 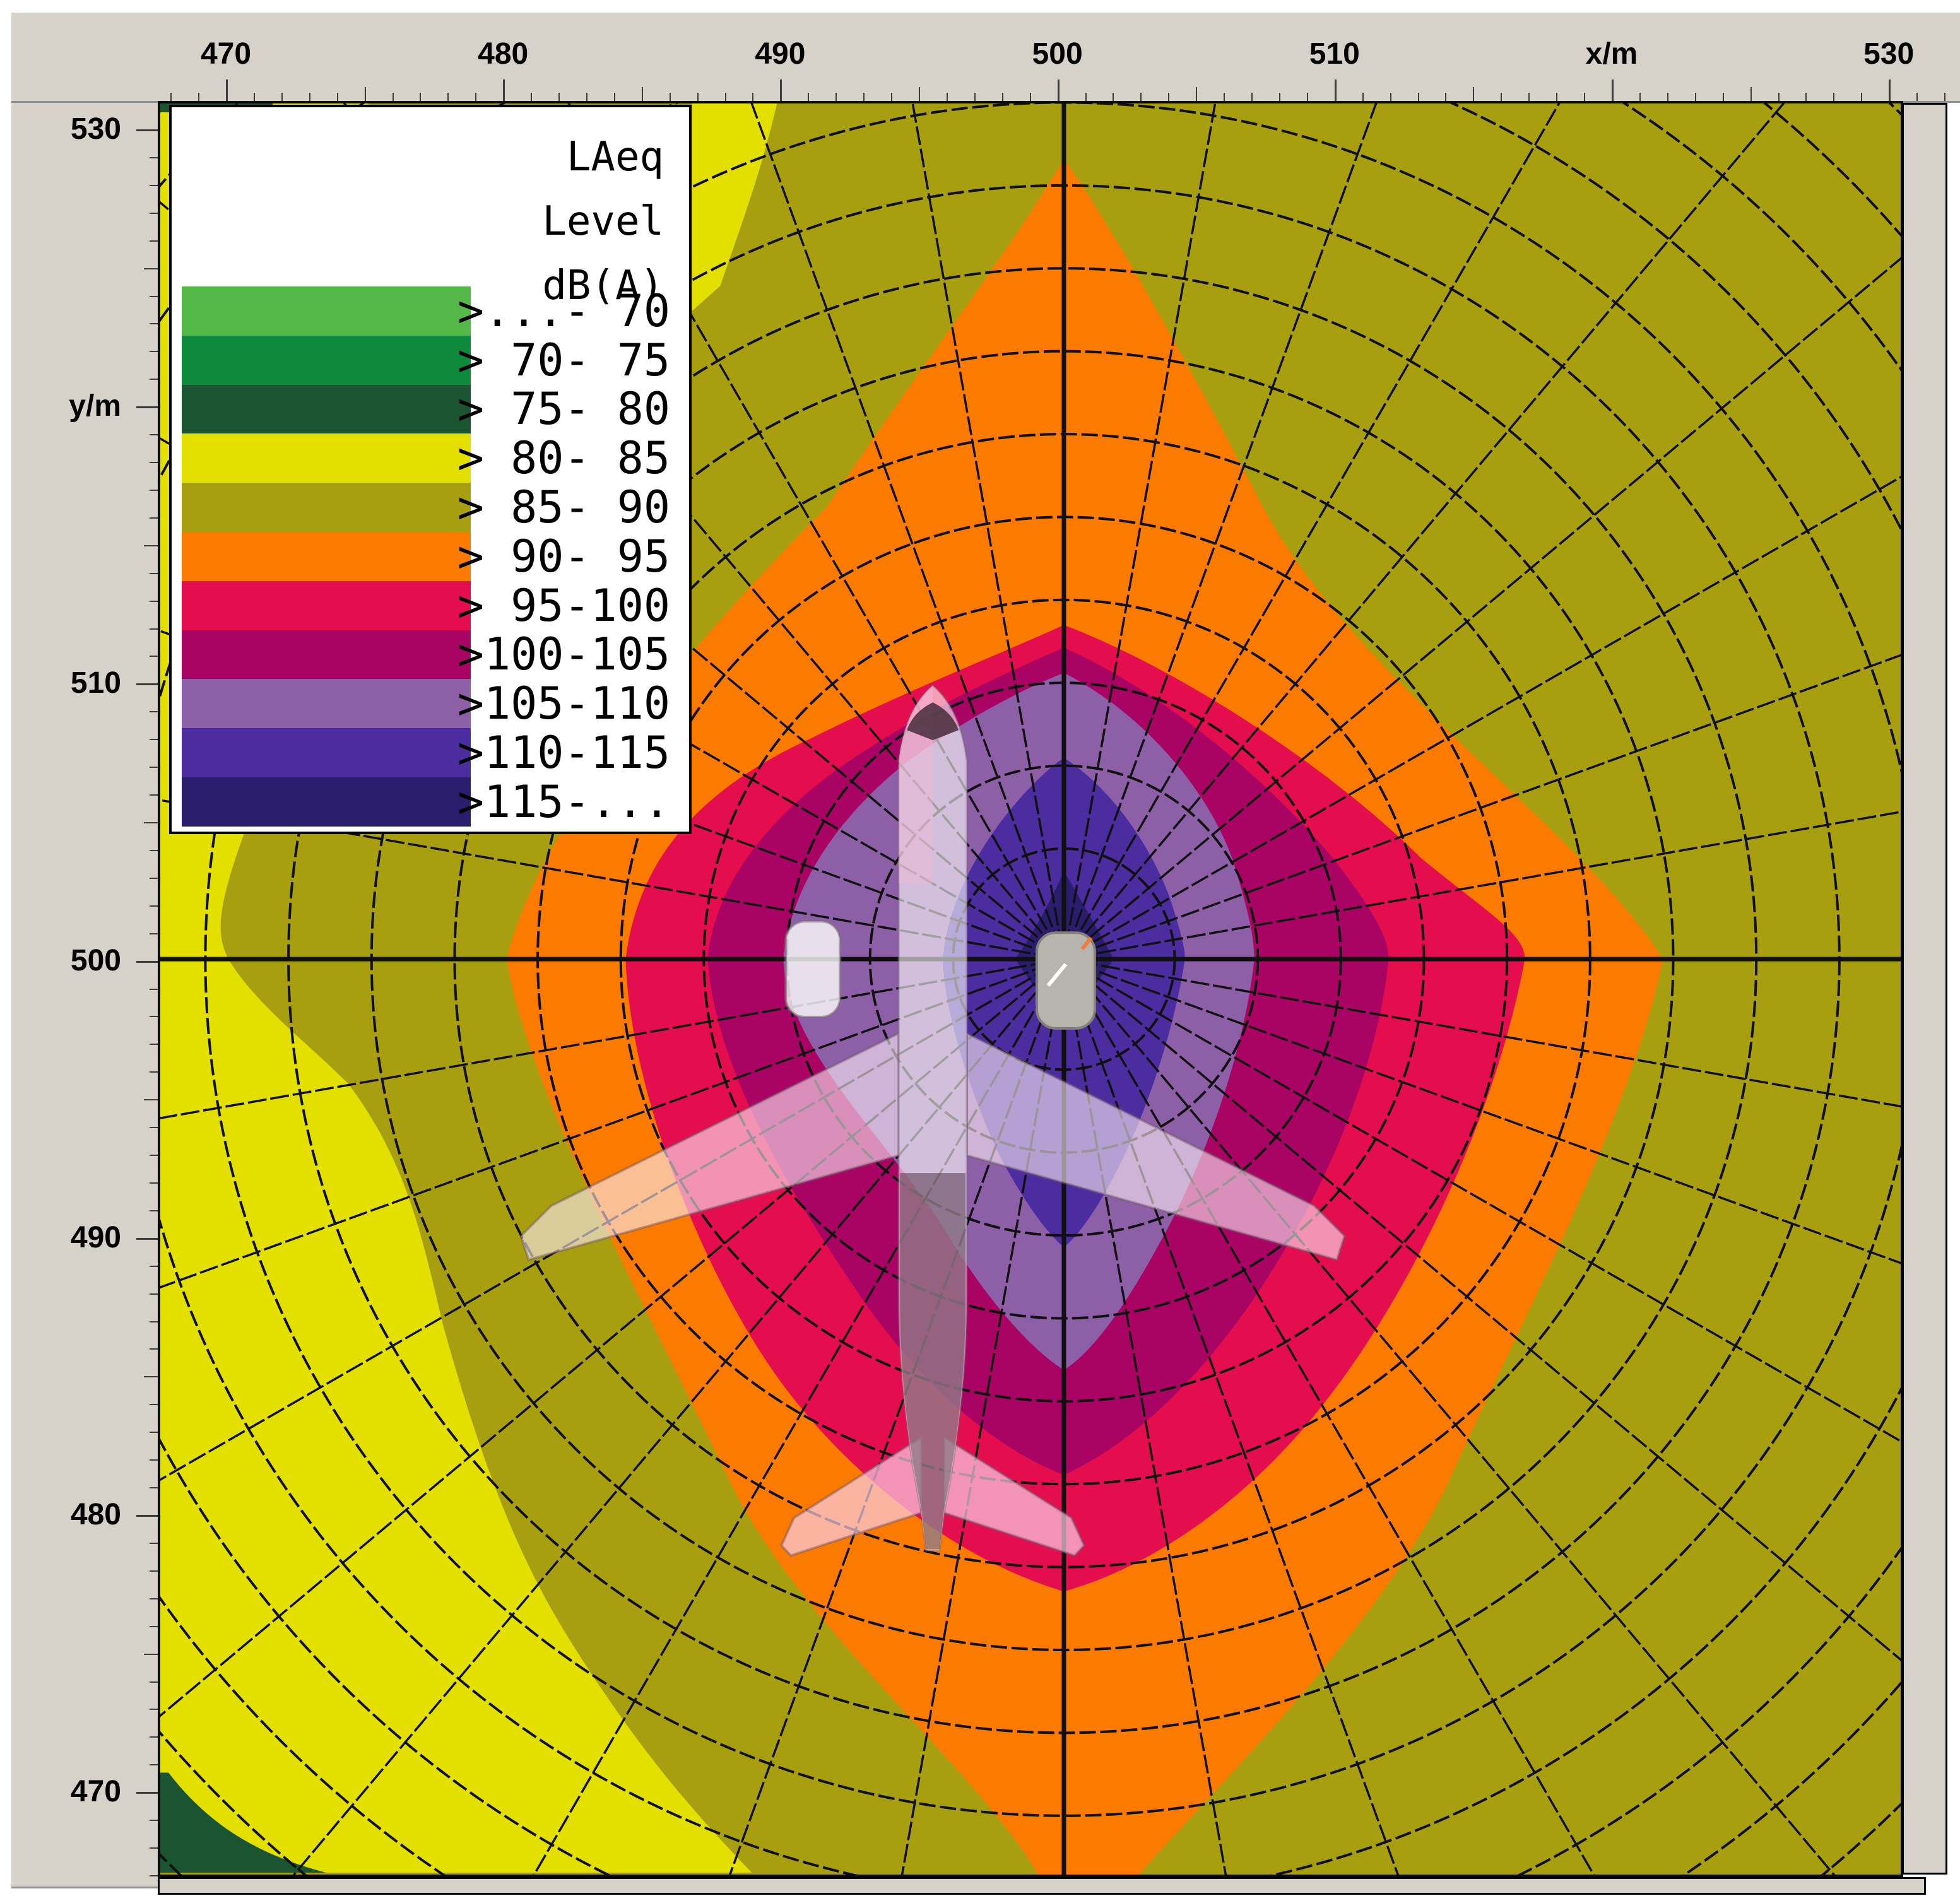 What do you see at coordinates (564, 458) in the screenshot?
I see `legend-label: > 80- 85` at bounding box center [564, 458].